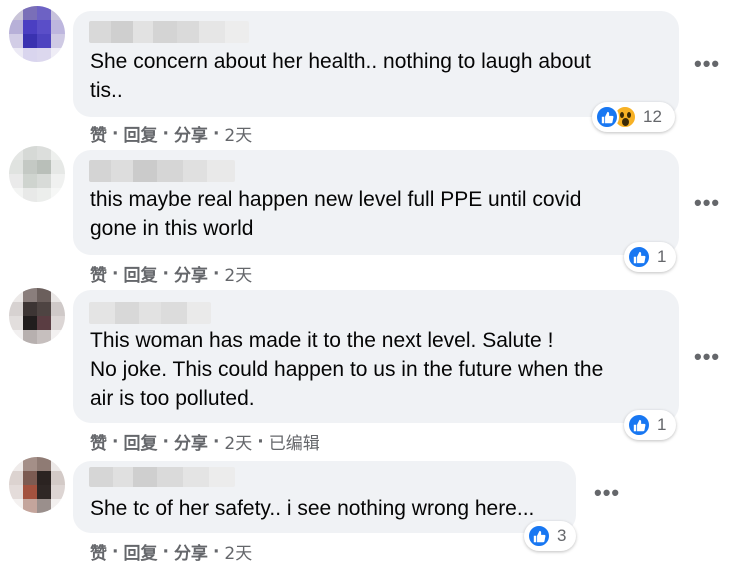  Describe the element at coordinates (633, 117) in the screenshot. I see `reaction-summary: 12` at that location.